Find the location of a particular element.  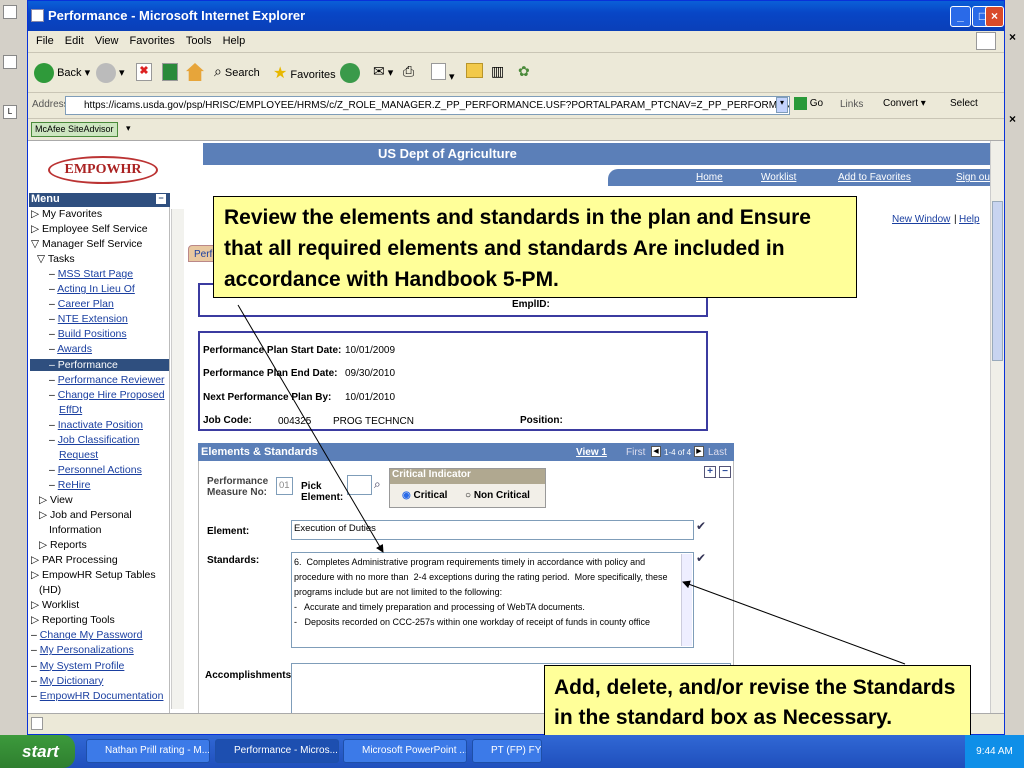

system-tray-clock: 9:44 AM is located at coordinates (994, 751).